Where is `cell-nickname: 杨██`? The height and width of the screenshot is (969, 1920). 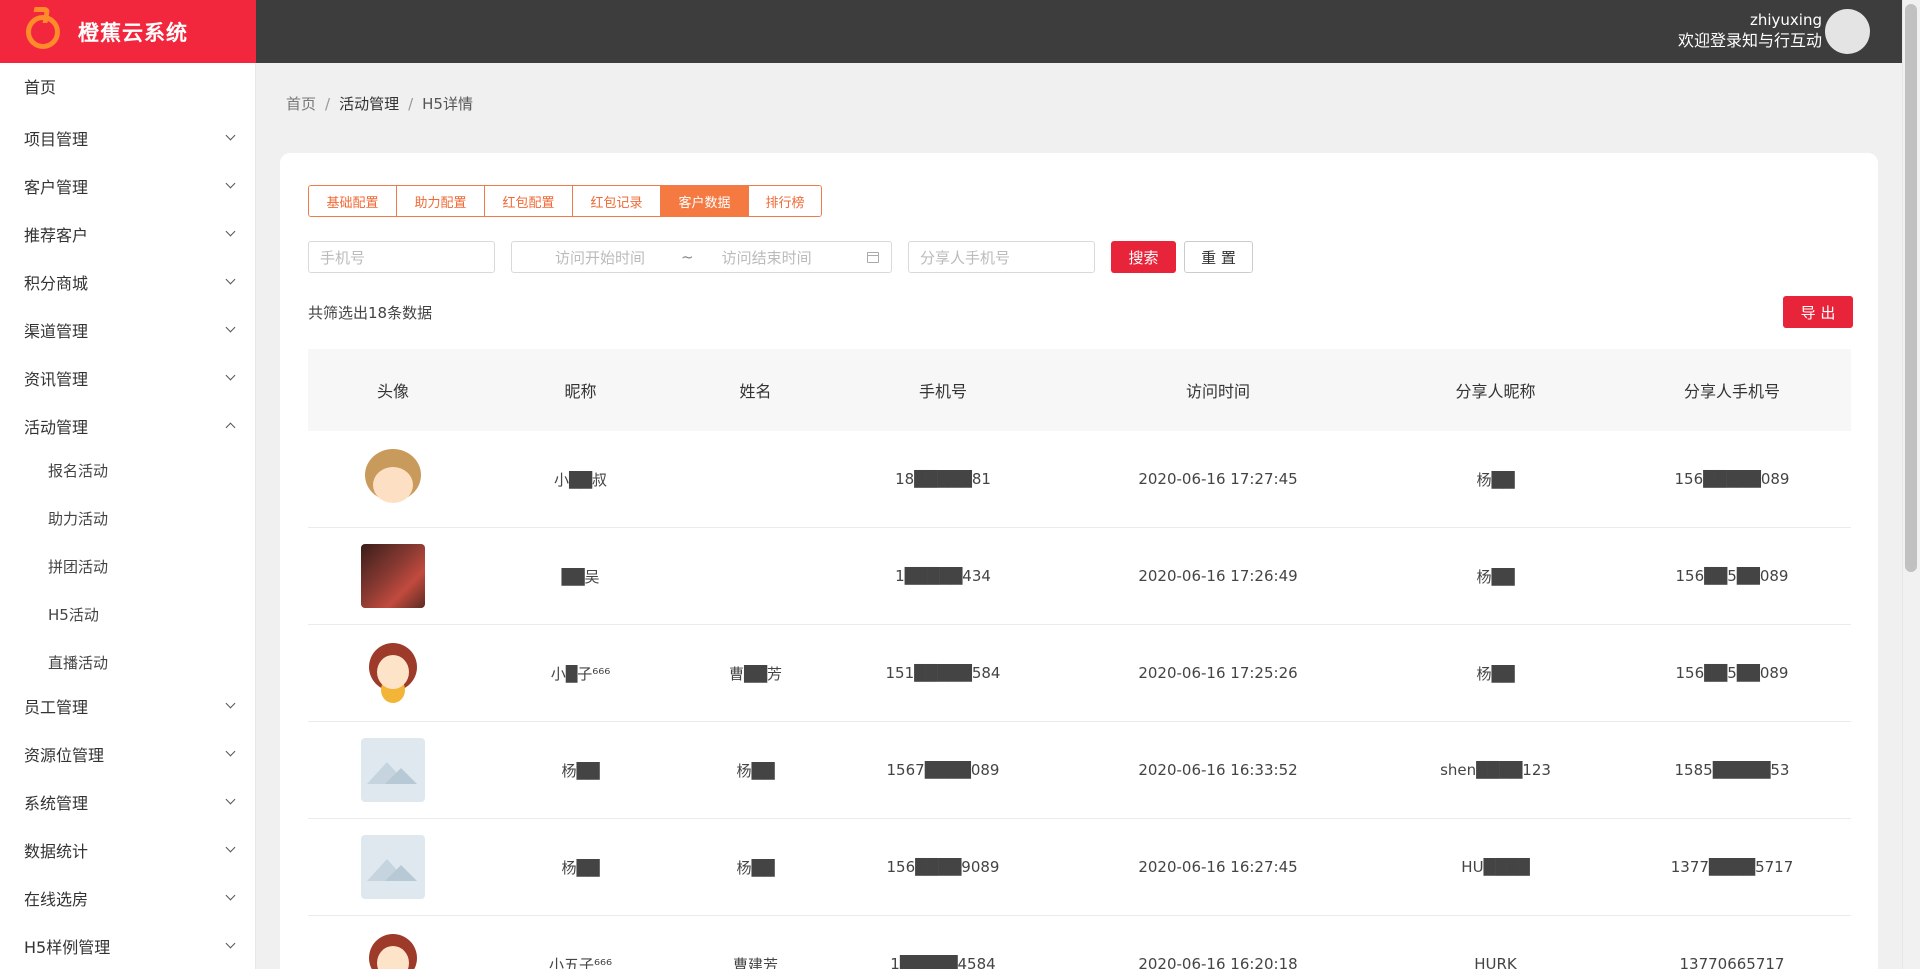
cell-nickname: 杨██ is located at coordinates (580, 867).